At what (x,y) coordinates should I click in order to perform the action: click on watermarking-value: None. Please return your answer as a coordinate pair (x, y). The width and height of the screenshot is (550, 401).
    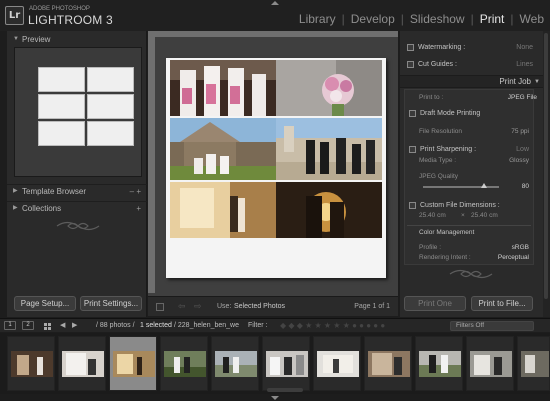
    Looking at the image, I should click on (524, 48).